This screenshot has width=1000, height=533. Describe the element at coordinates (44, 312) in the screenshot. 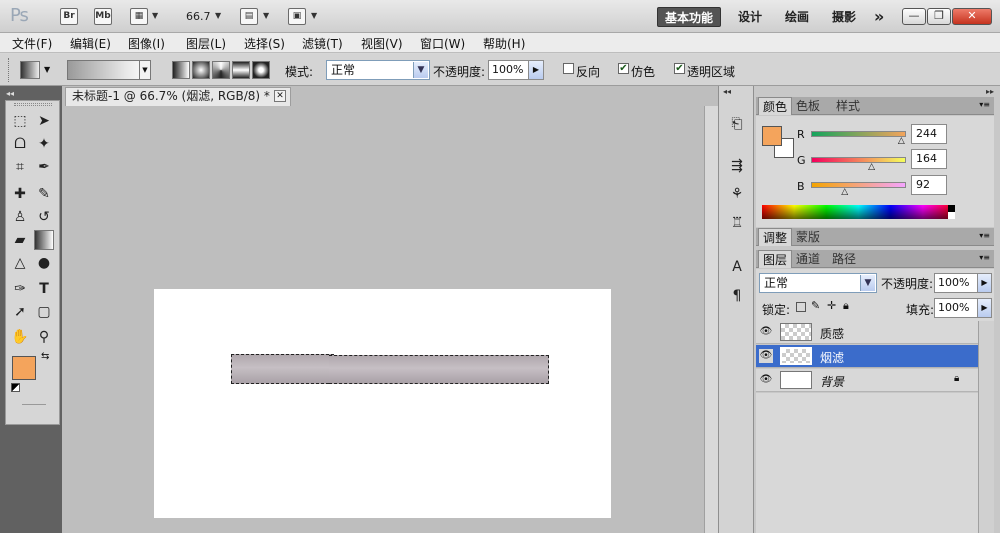

I see `shape-tool-icon: ▢` at that location.